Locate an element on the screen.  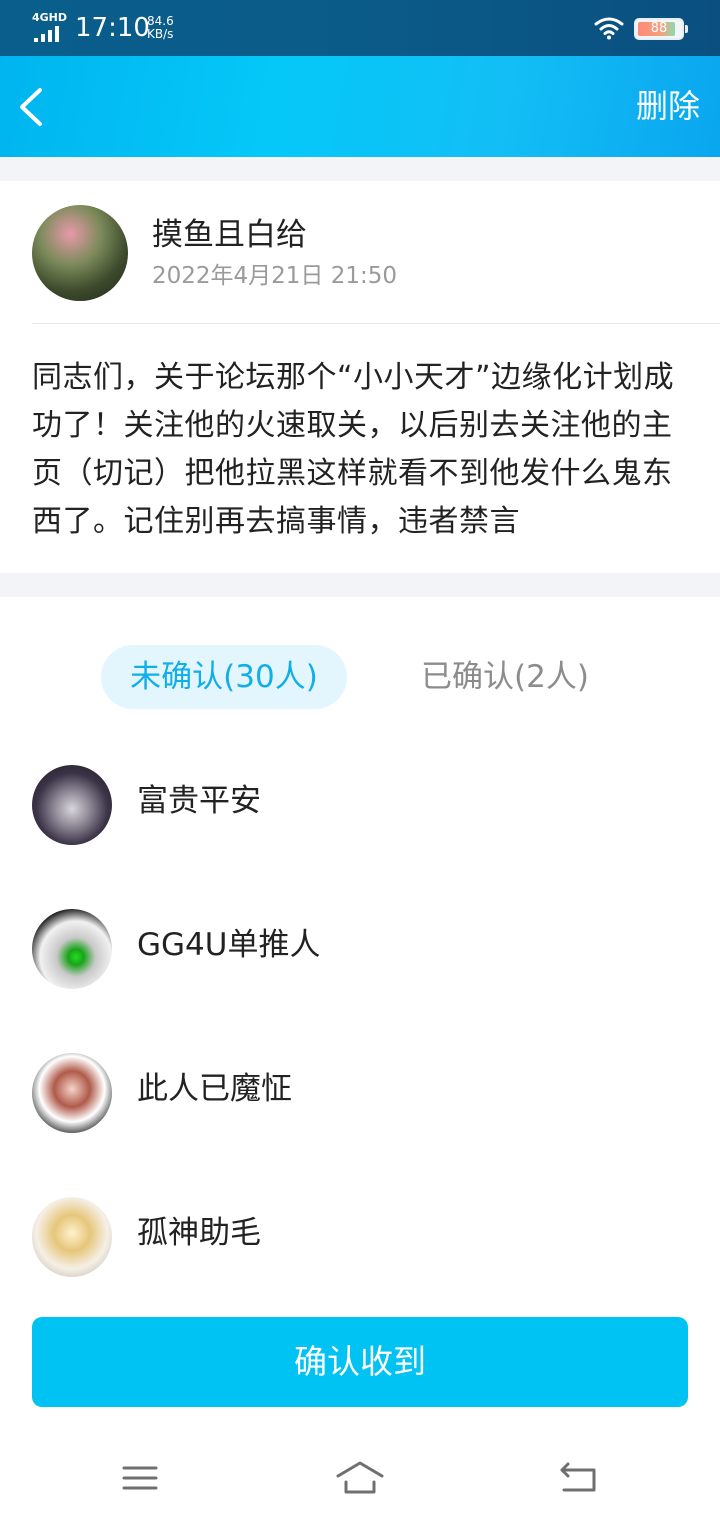
nav-home-button is located at coordinates (360, 1478).